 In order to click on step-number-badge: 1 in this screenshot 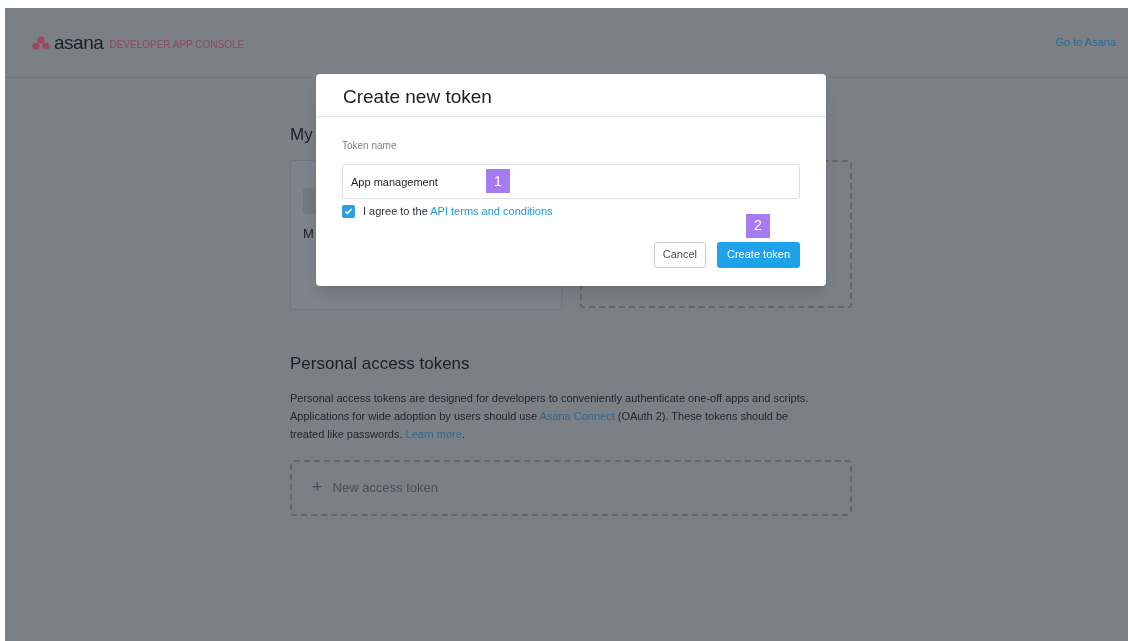, I will do `click(498, 181)`.